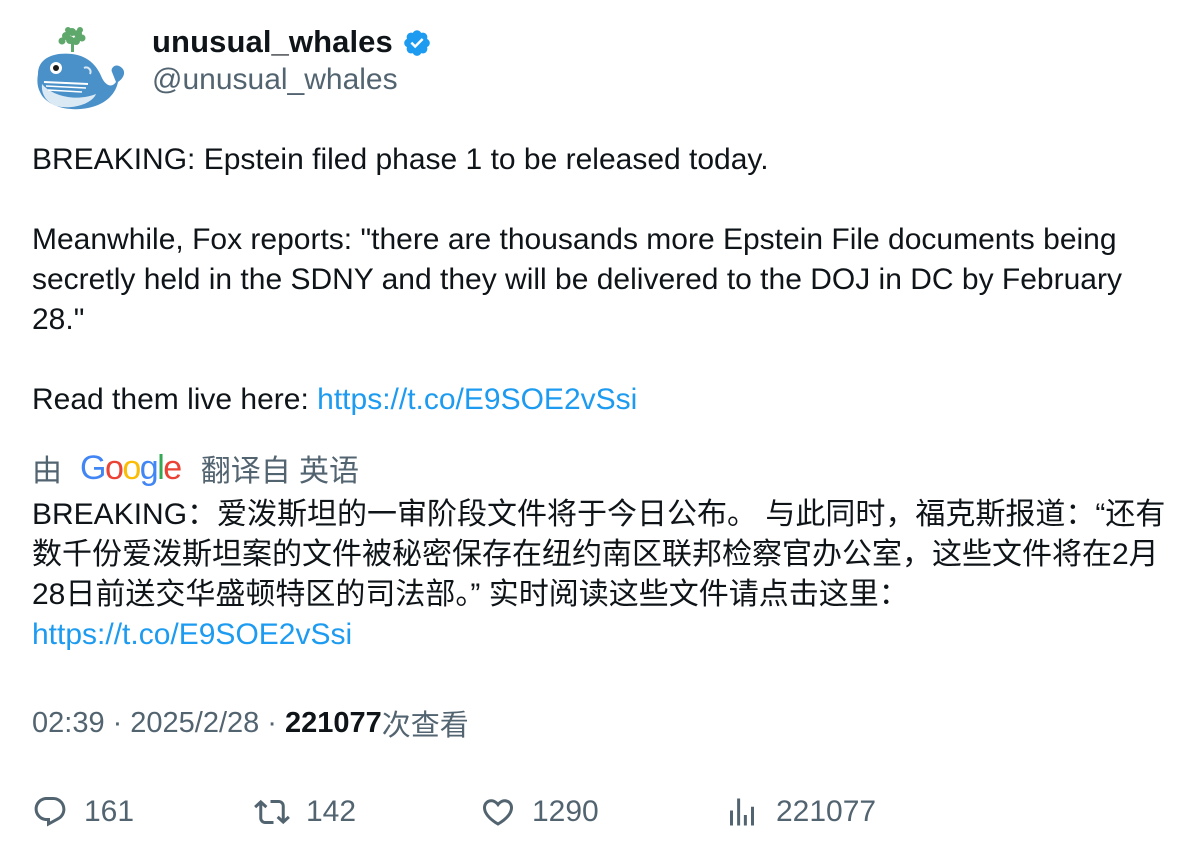 The height and width of the screenshot is (858, 1196). Describe the element at coordinates (109, 811) in the screenshot. I see `reply-count: 161` at that location.